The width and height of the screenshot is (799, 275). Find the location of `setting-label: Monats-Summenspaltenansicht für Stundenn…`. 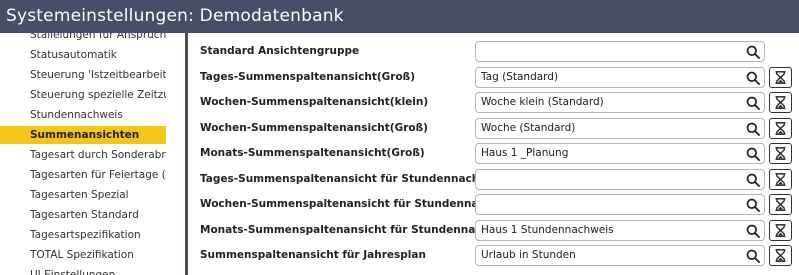

setting-label: Monats-Summenspaltenansicht für Stundenn… is located at coordinates (358, 230).